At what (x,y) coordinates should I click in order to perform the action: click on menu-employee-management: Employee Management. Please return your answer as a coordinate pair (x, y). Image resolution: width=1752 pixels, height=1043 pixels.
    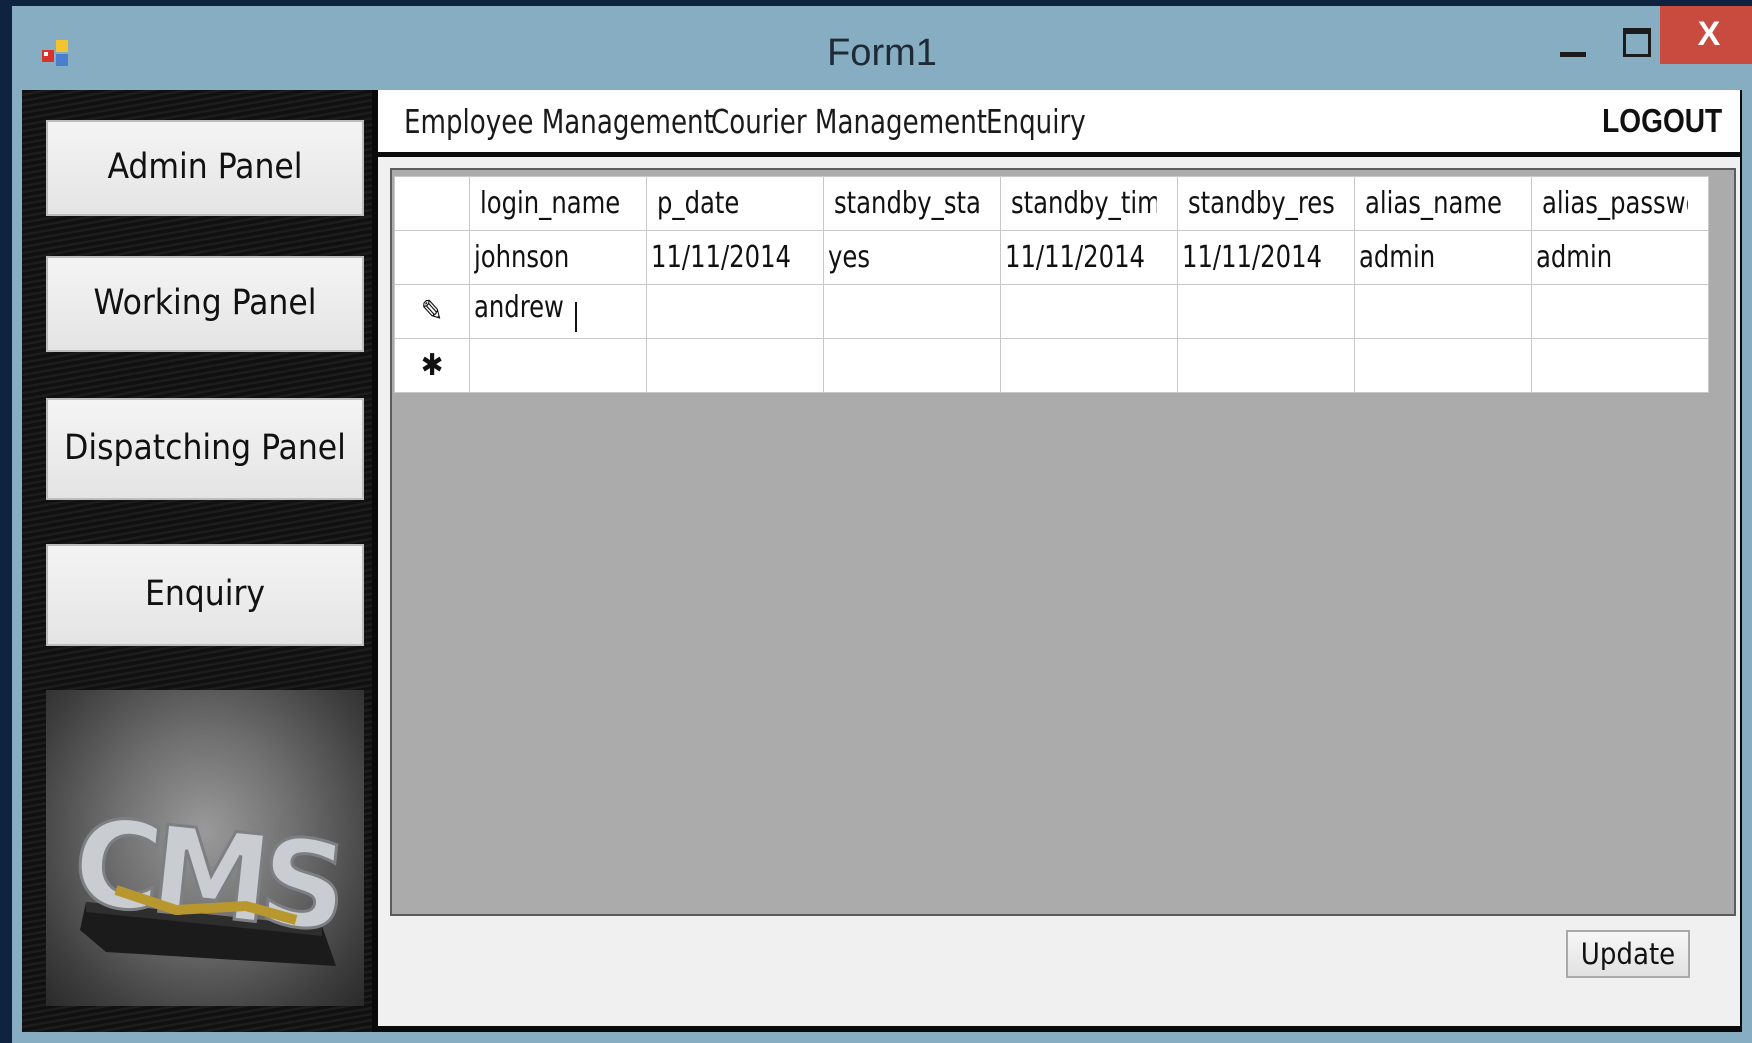
    Looking at the image, I should click on (559, 121).